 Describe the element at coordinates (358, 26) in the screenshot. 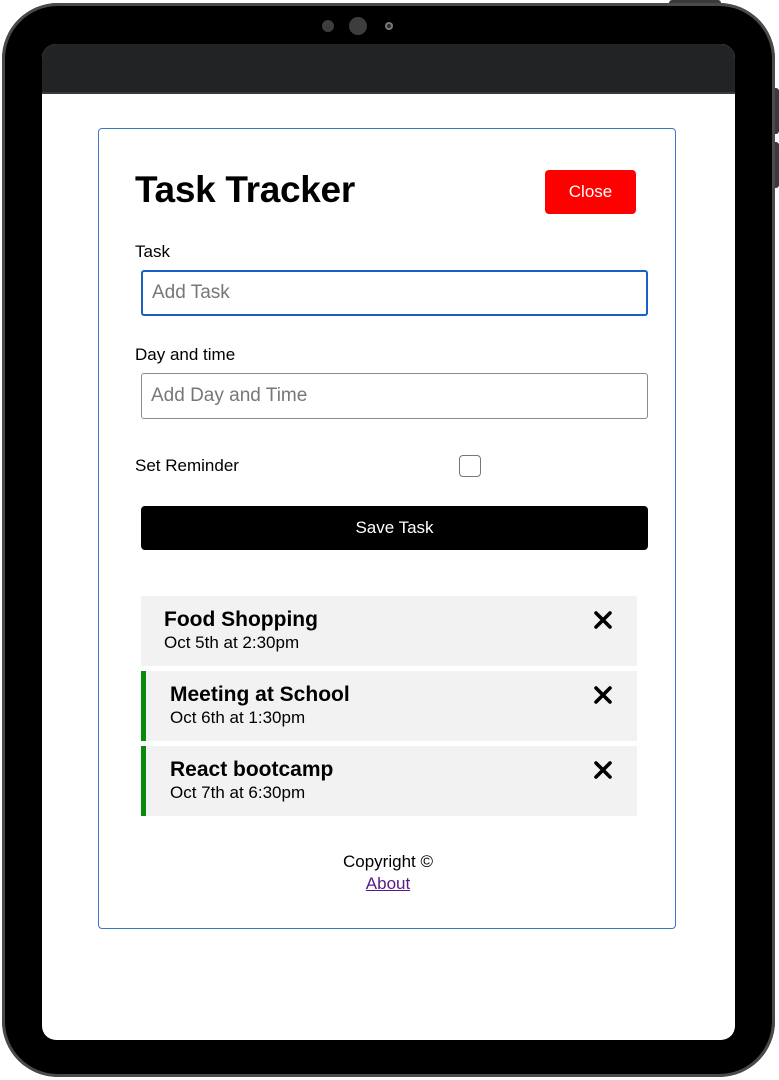

I see `camera-icon` at that location.